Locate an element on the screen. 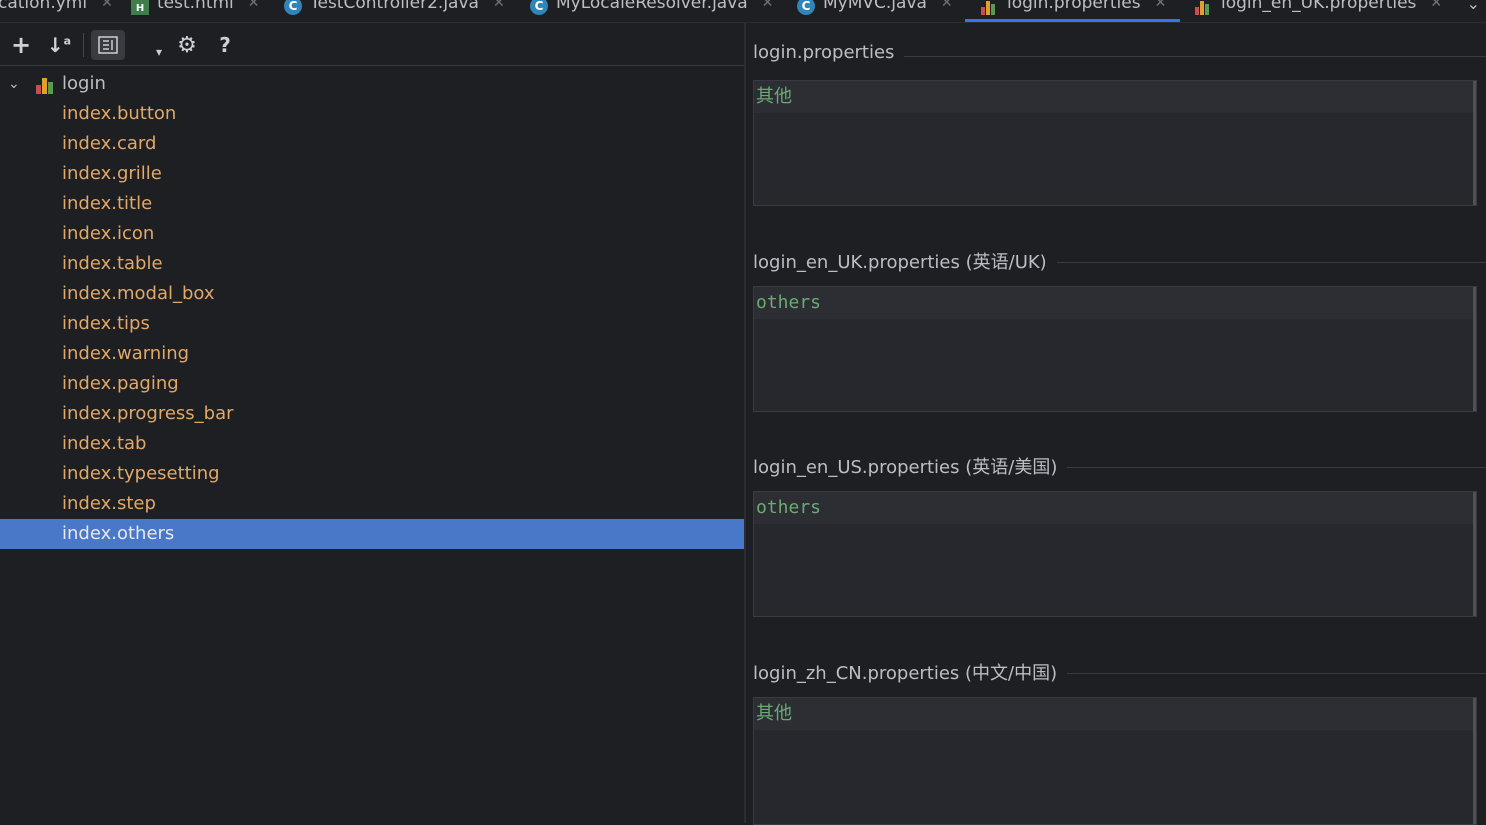  section-title: login.properties is located at coordinates (829, 52).